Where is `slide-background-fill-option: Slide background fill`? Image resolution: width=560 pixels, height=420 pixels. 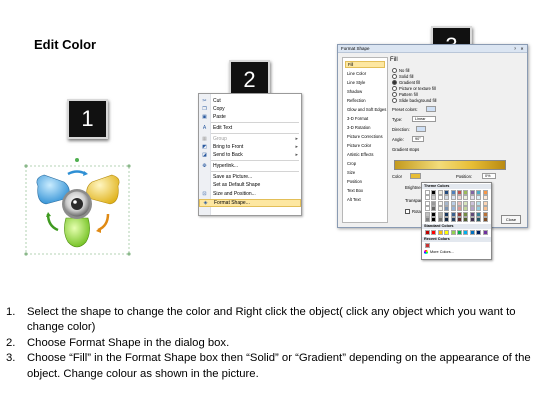 slide-background-fill-option: Slide background fill is located at coordinates (414, 100).